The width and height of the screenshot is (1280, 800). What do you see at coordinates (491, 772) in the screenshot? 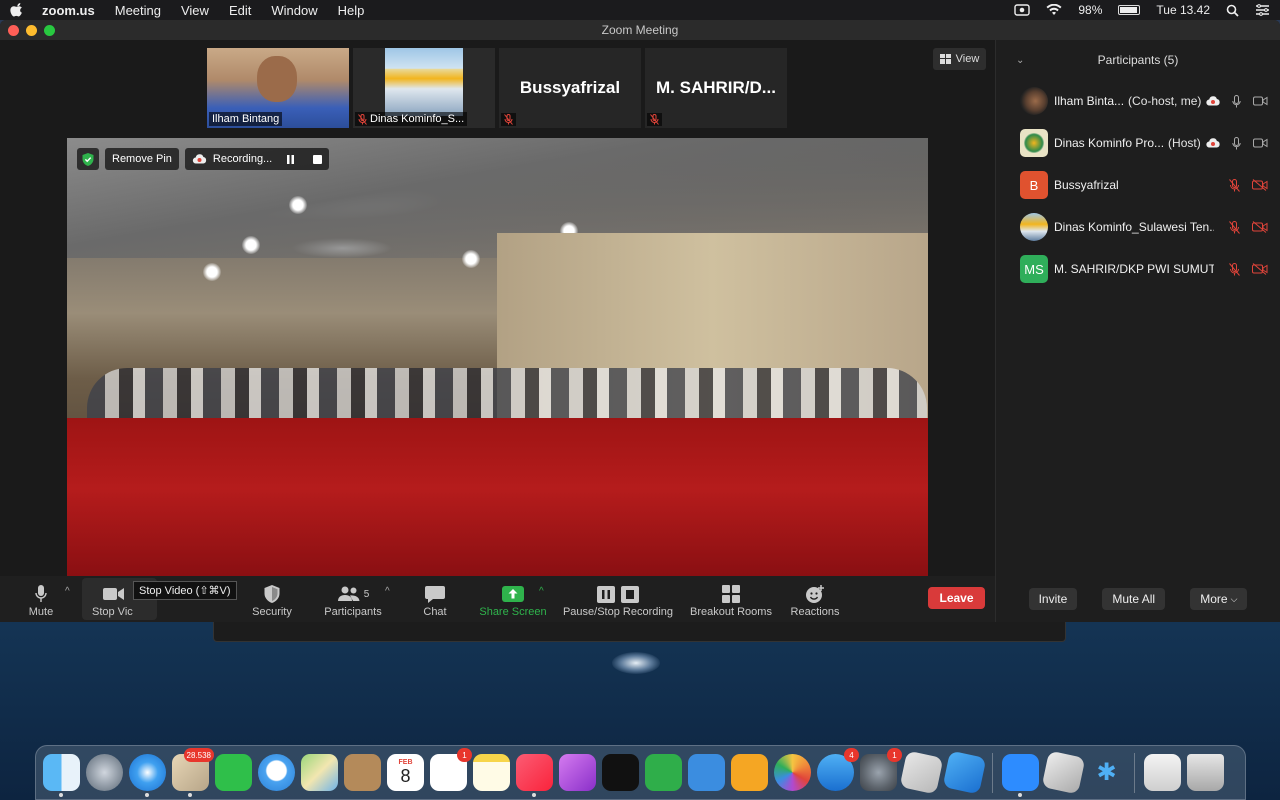
I see `notes-icon` at bounding box center [491, 772].